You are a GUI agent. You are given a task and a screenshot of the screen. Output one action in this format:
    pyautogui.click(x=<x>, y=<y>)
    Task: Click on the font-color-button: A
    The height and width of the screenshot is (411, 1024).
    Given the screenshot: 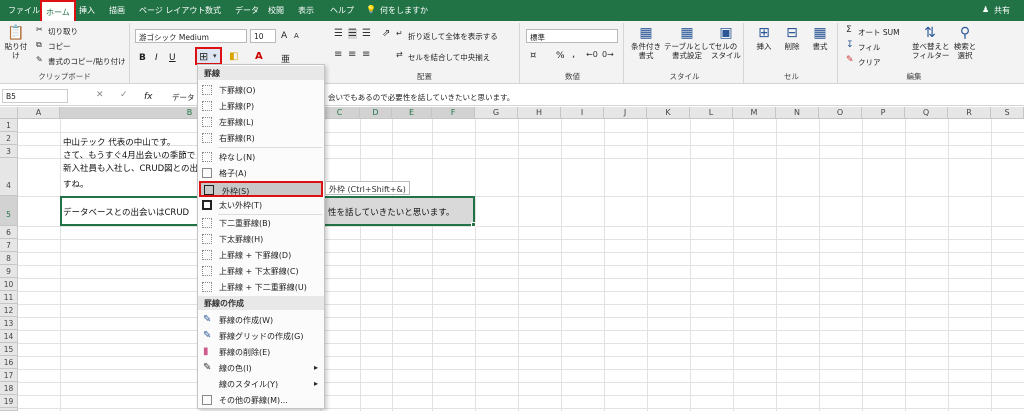 What is the action you would take?
    pyautogui.click(x=259, y=56)
    